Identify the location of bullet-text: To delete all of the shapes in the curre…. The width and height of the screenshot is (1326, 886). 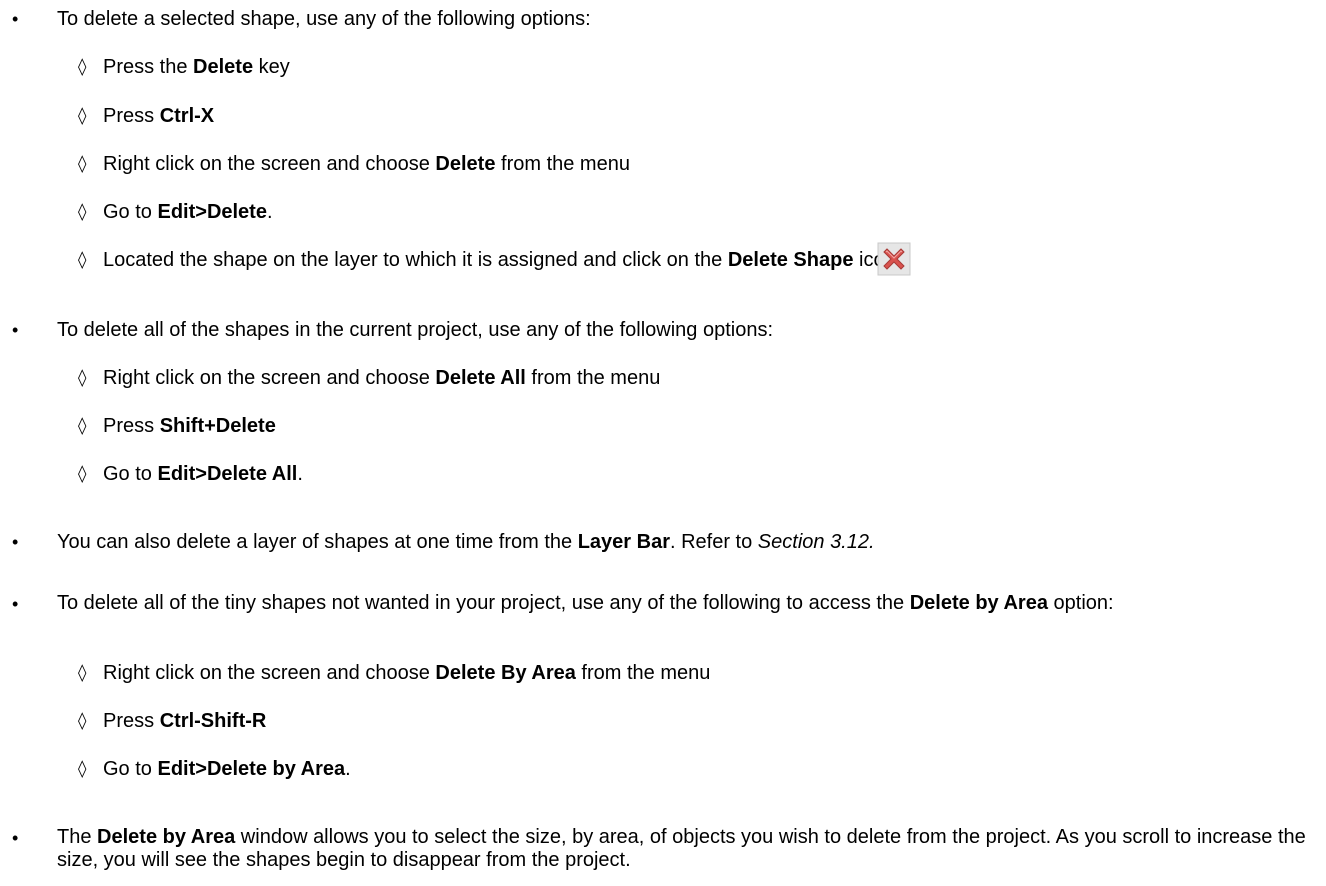
(415, 330).